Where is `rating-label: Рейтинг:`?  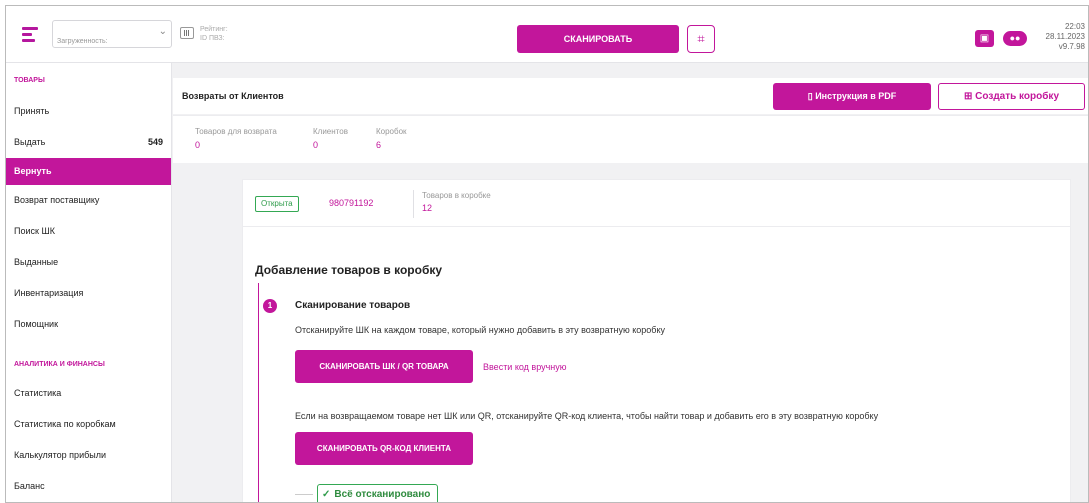
rating-label: Рейтинг: is located at coordinates (214, 29).